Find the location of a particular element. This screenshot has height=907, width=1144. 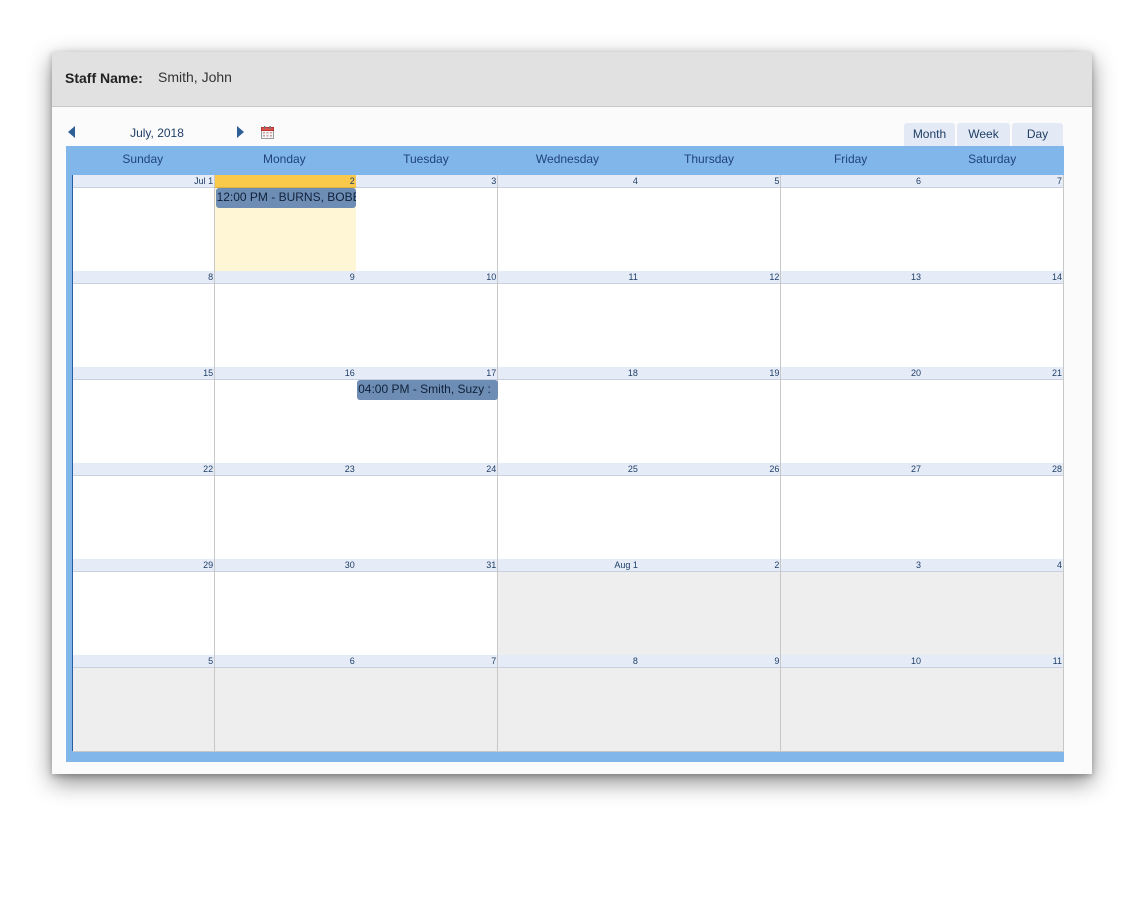

day-cell: 13 is located at coordinates (851, 319).